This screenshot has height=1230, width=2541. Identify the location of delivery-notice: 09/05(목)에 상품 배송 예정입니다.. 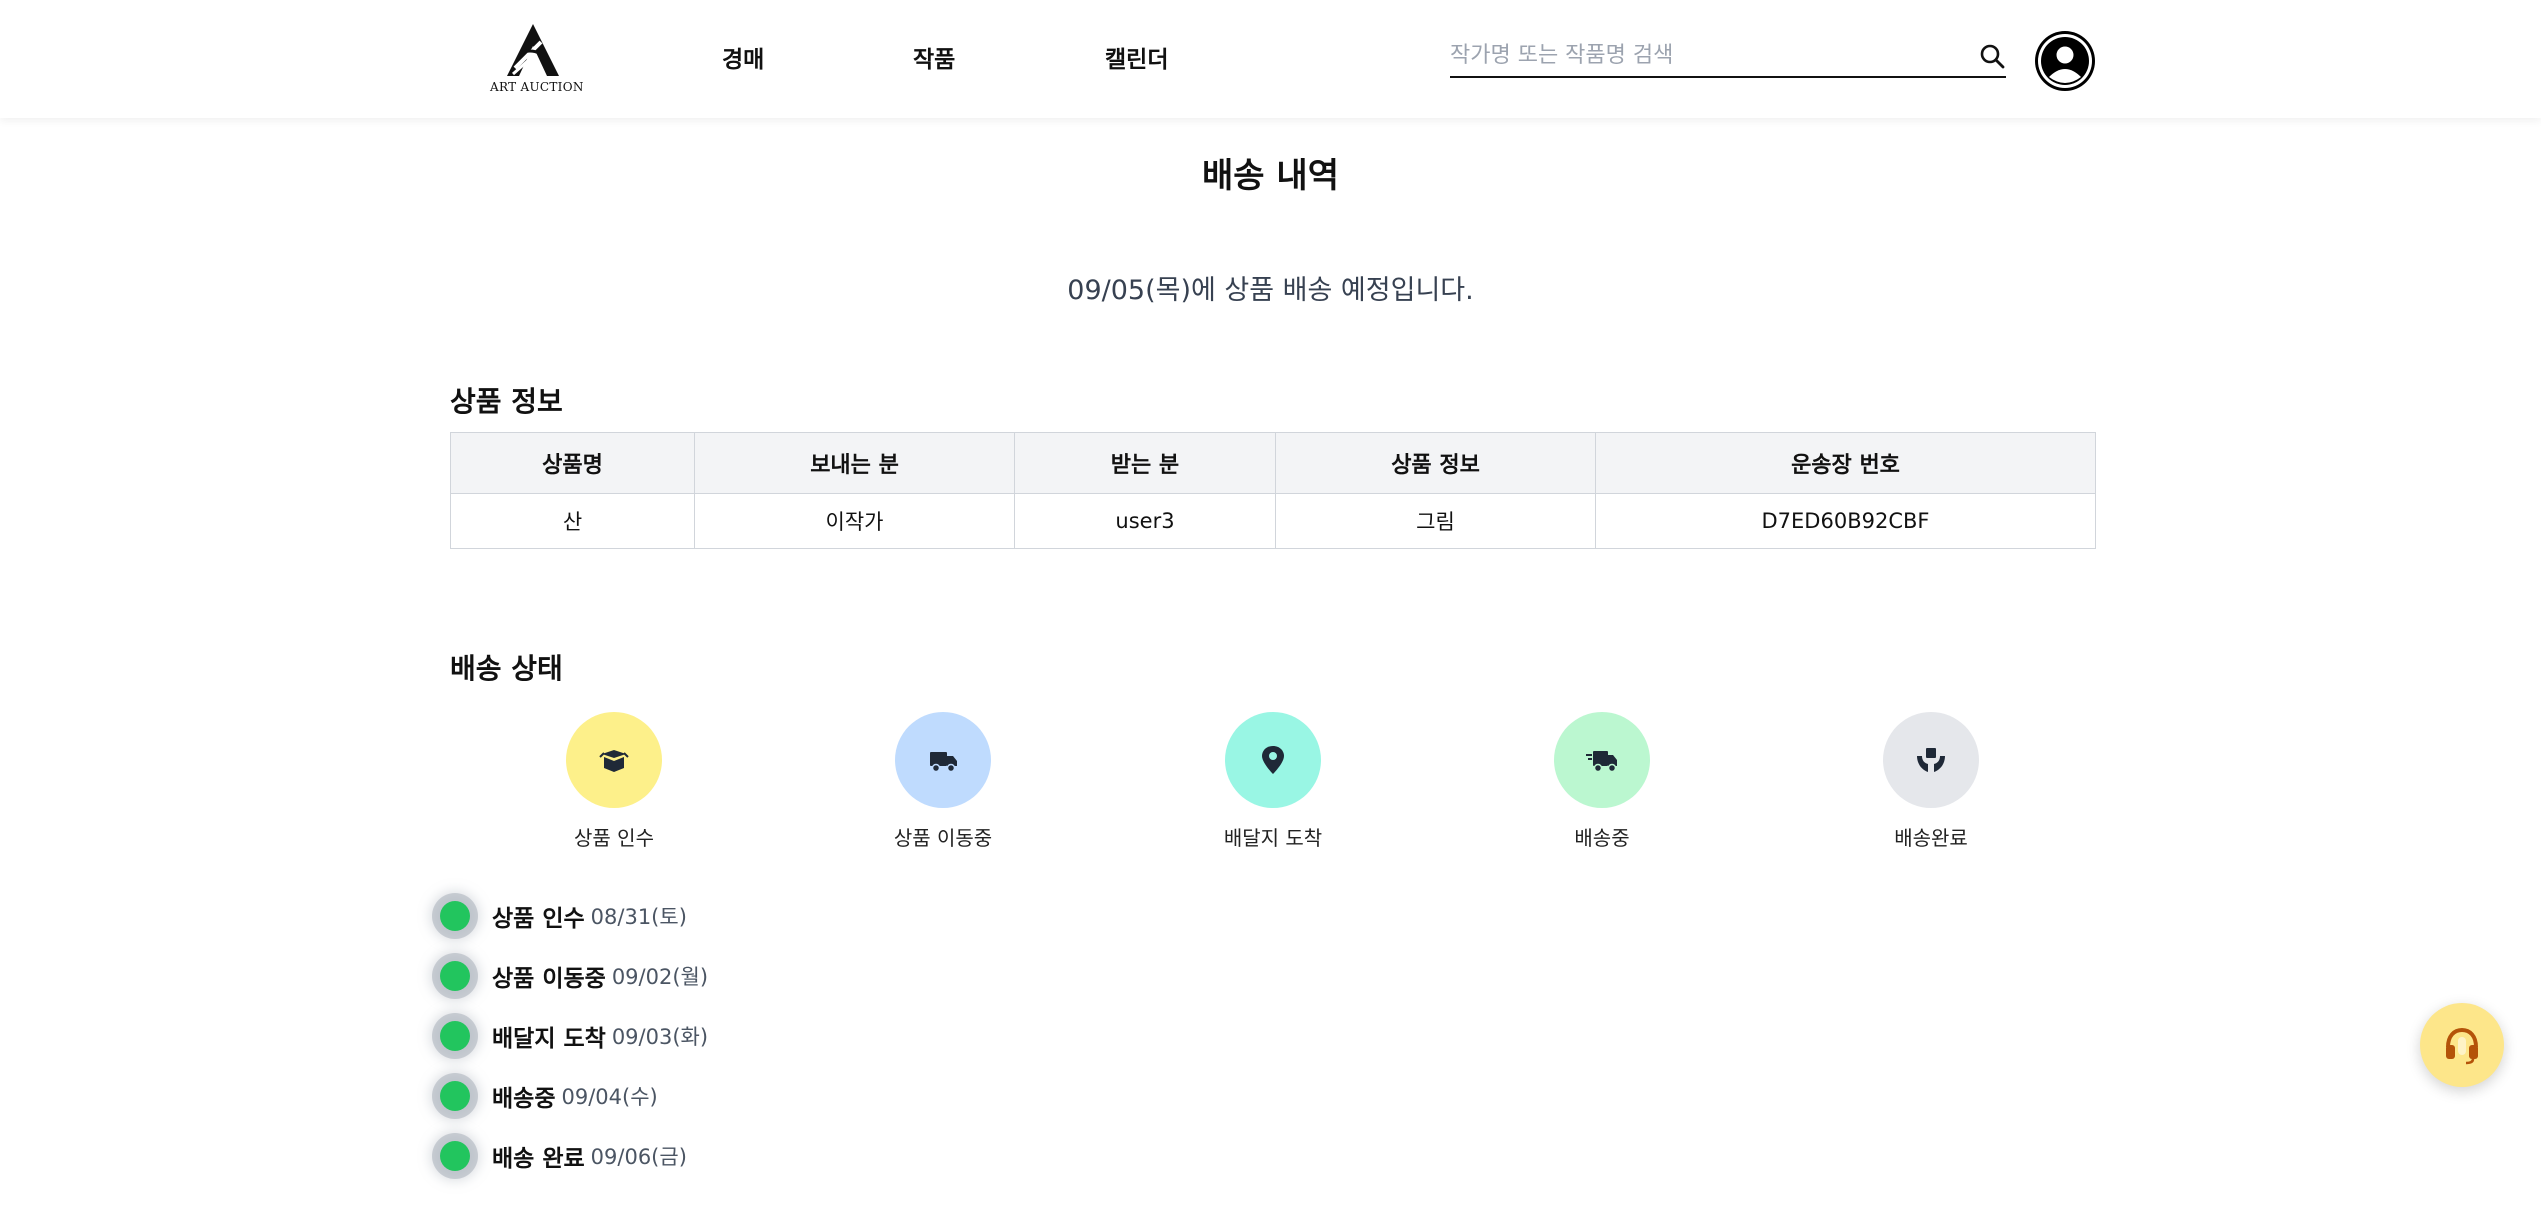
(1270, 290).